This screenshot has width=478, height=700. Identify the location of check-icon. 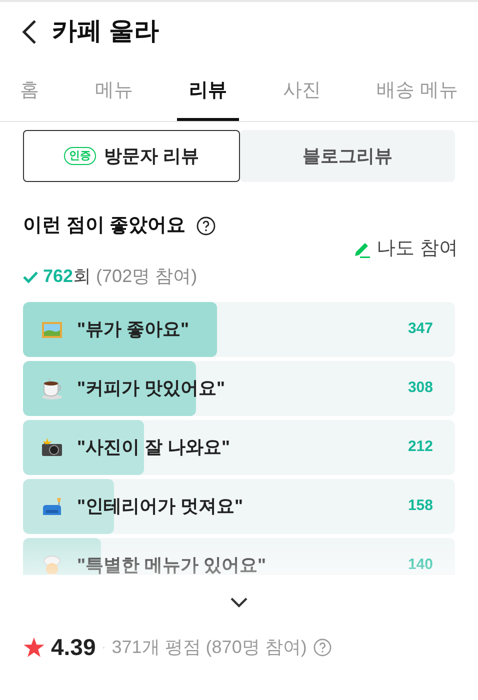
(30, 277).